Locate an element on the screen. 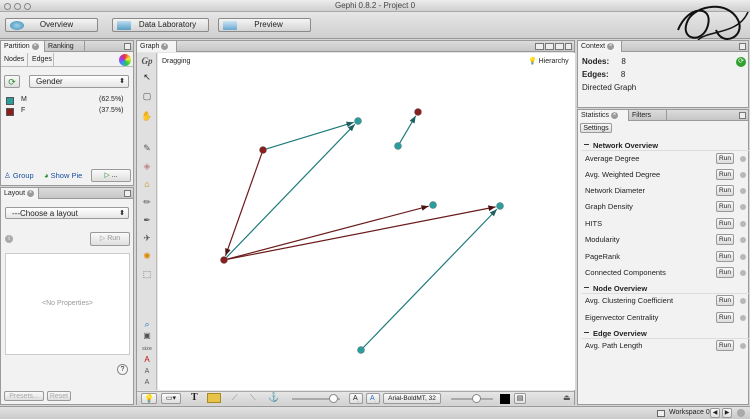  painter-icon: ✎ is located at coordinates (147, 148).